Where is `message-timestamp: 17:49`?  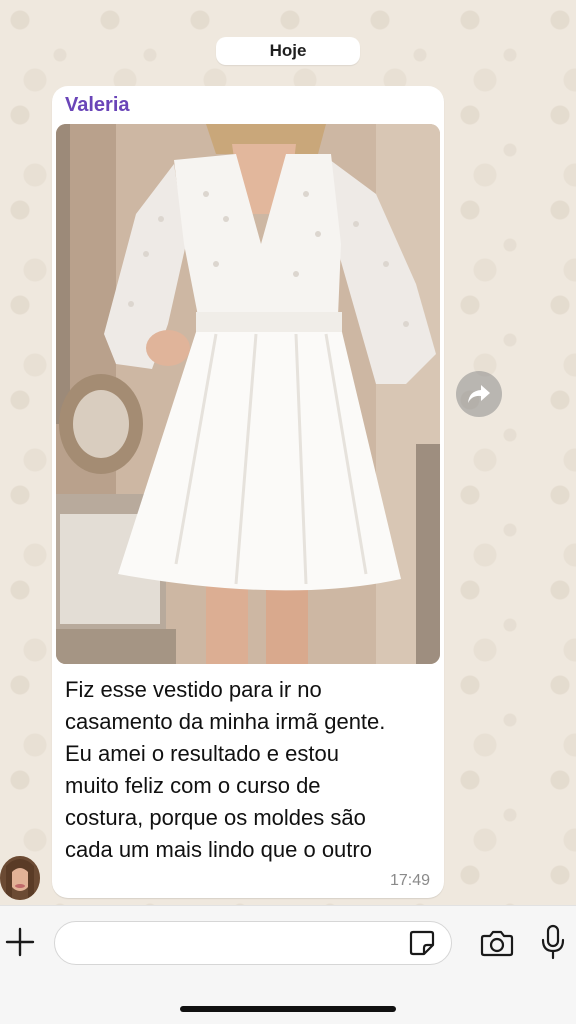
message-timestamp: 17:49 is located at coordinates (409, 880).